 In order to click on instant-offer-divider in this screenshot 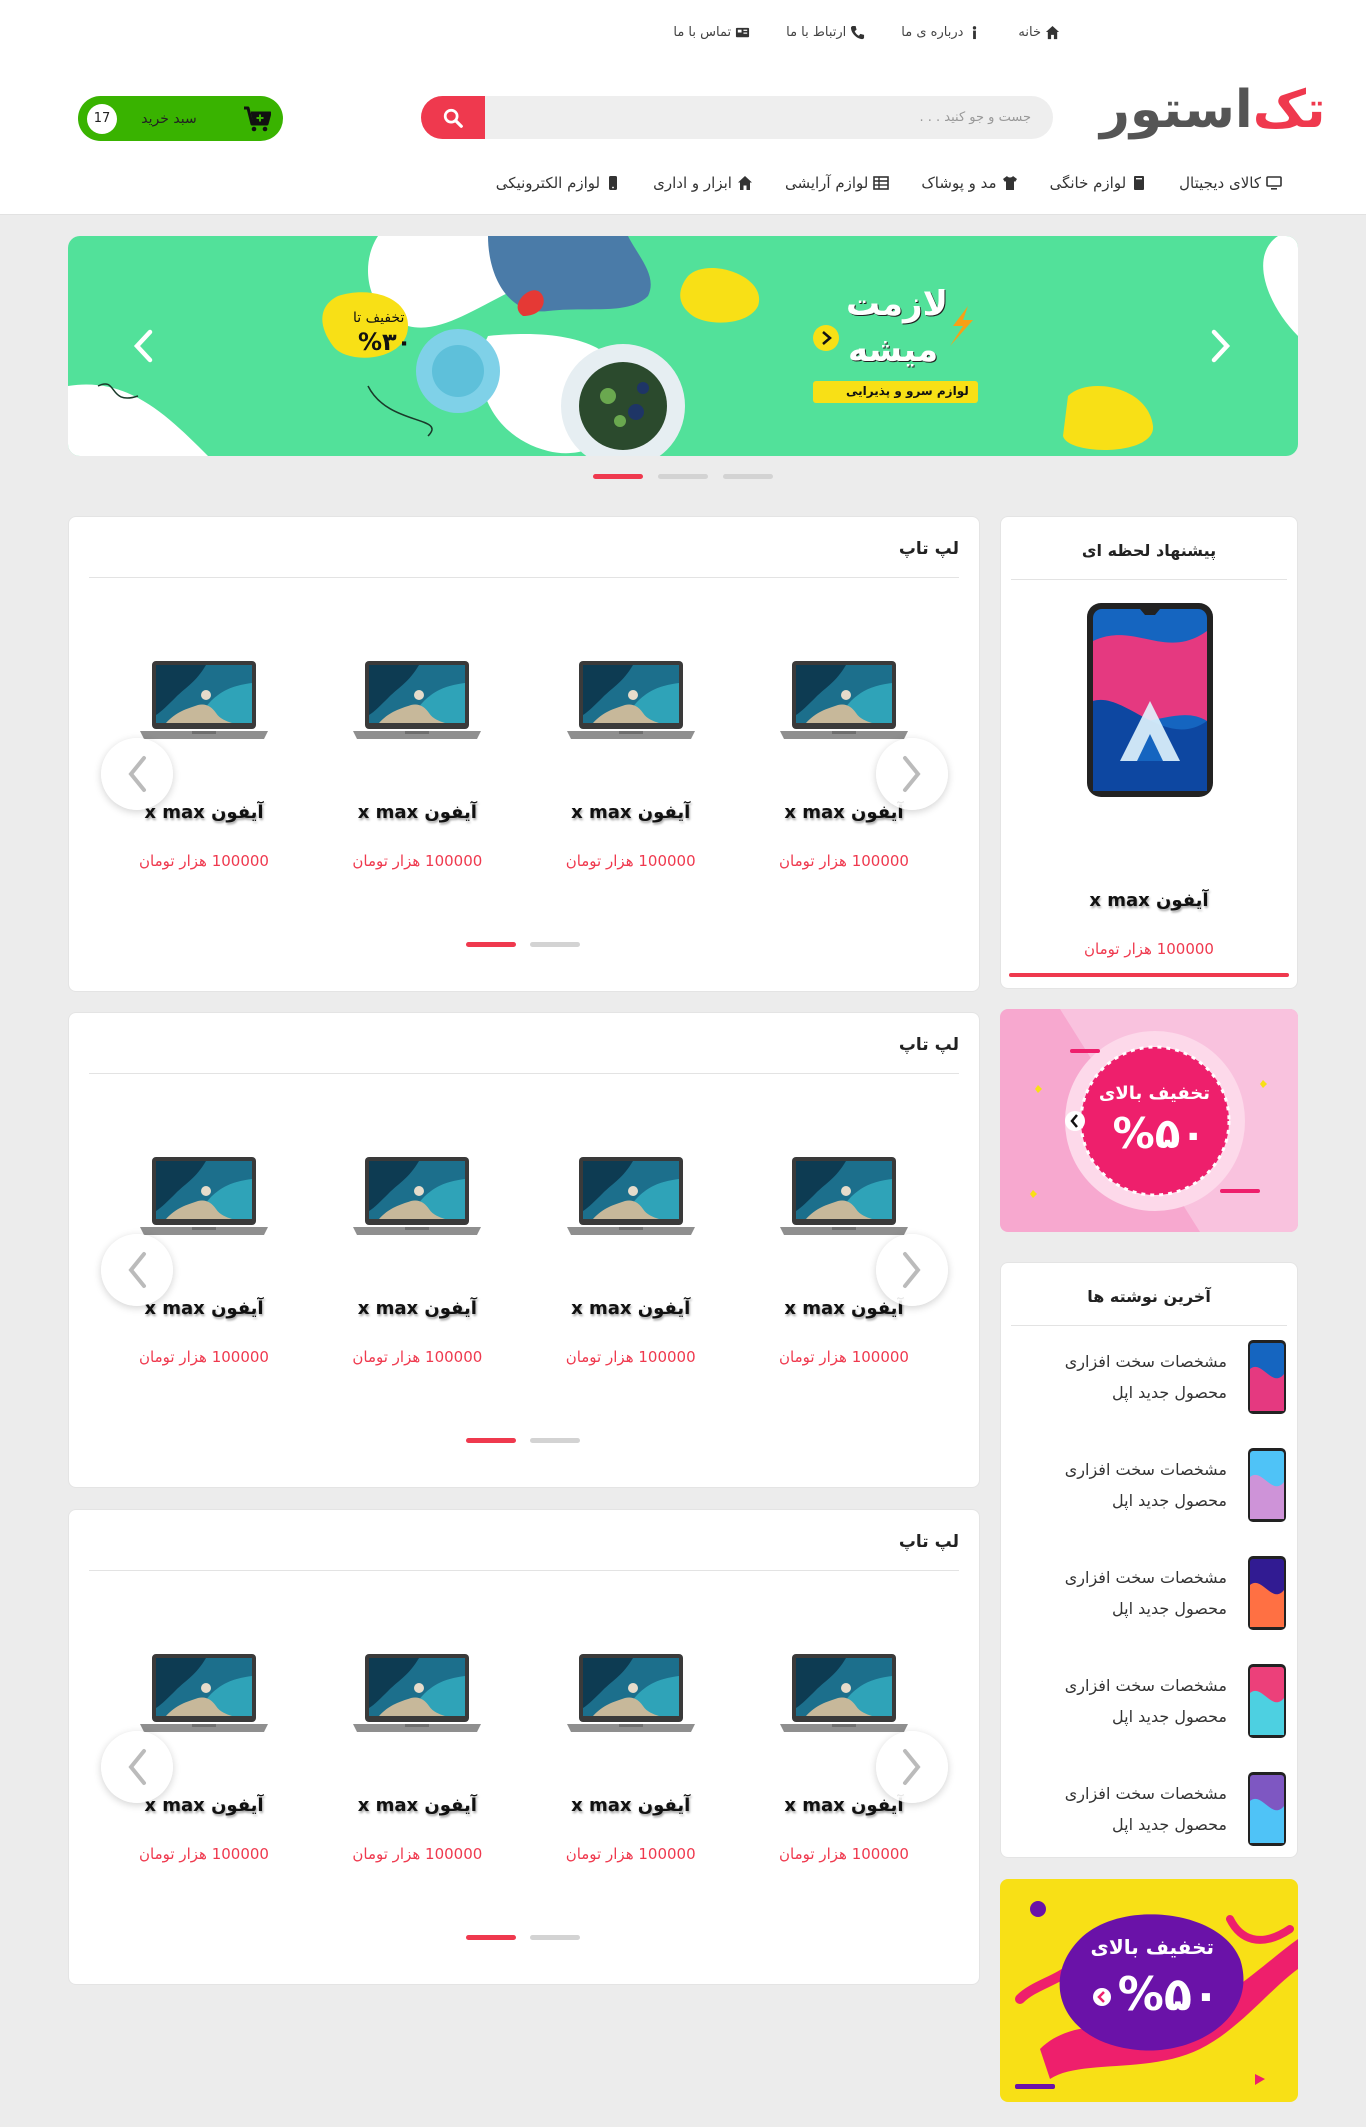, I will do `click(1149, 579)`.